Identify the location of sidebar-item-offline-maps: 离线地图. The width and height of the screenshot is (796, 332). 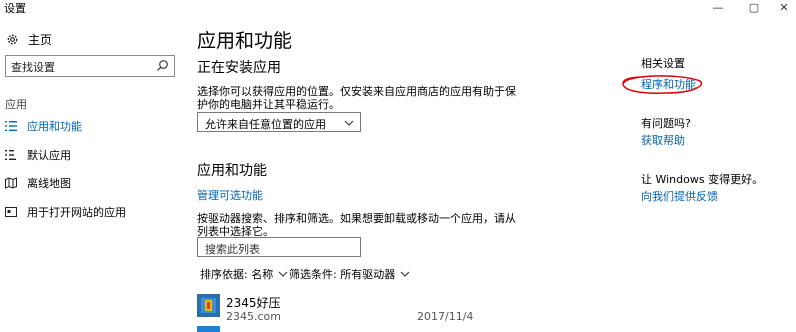
(38, 183).